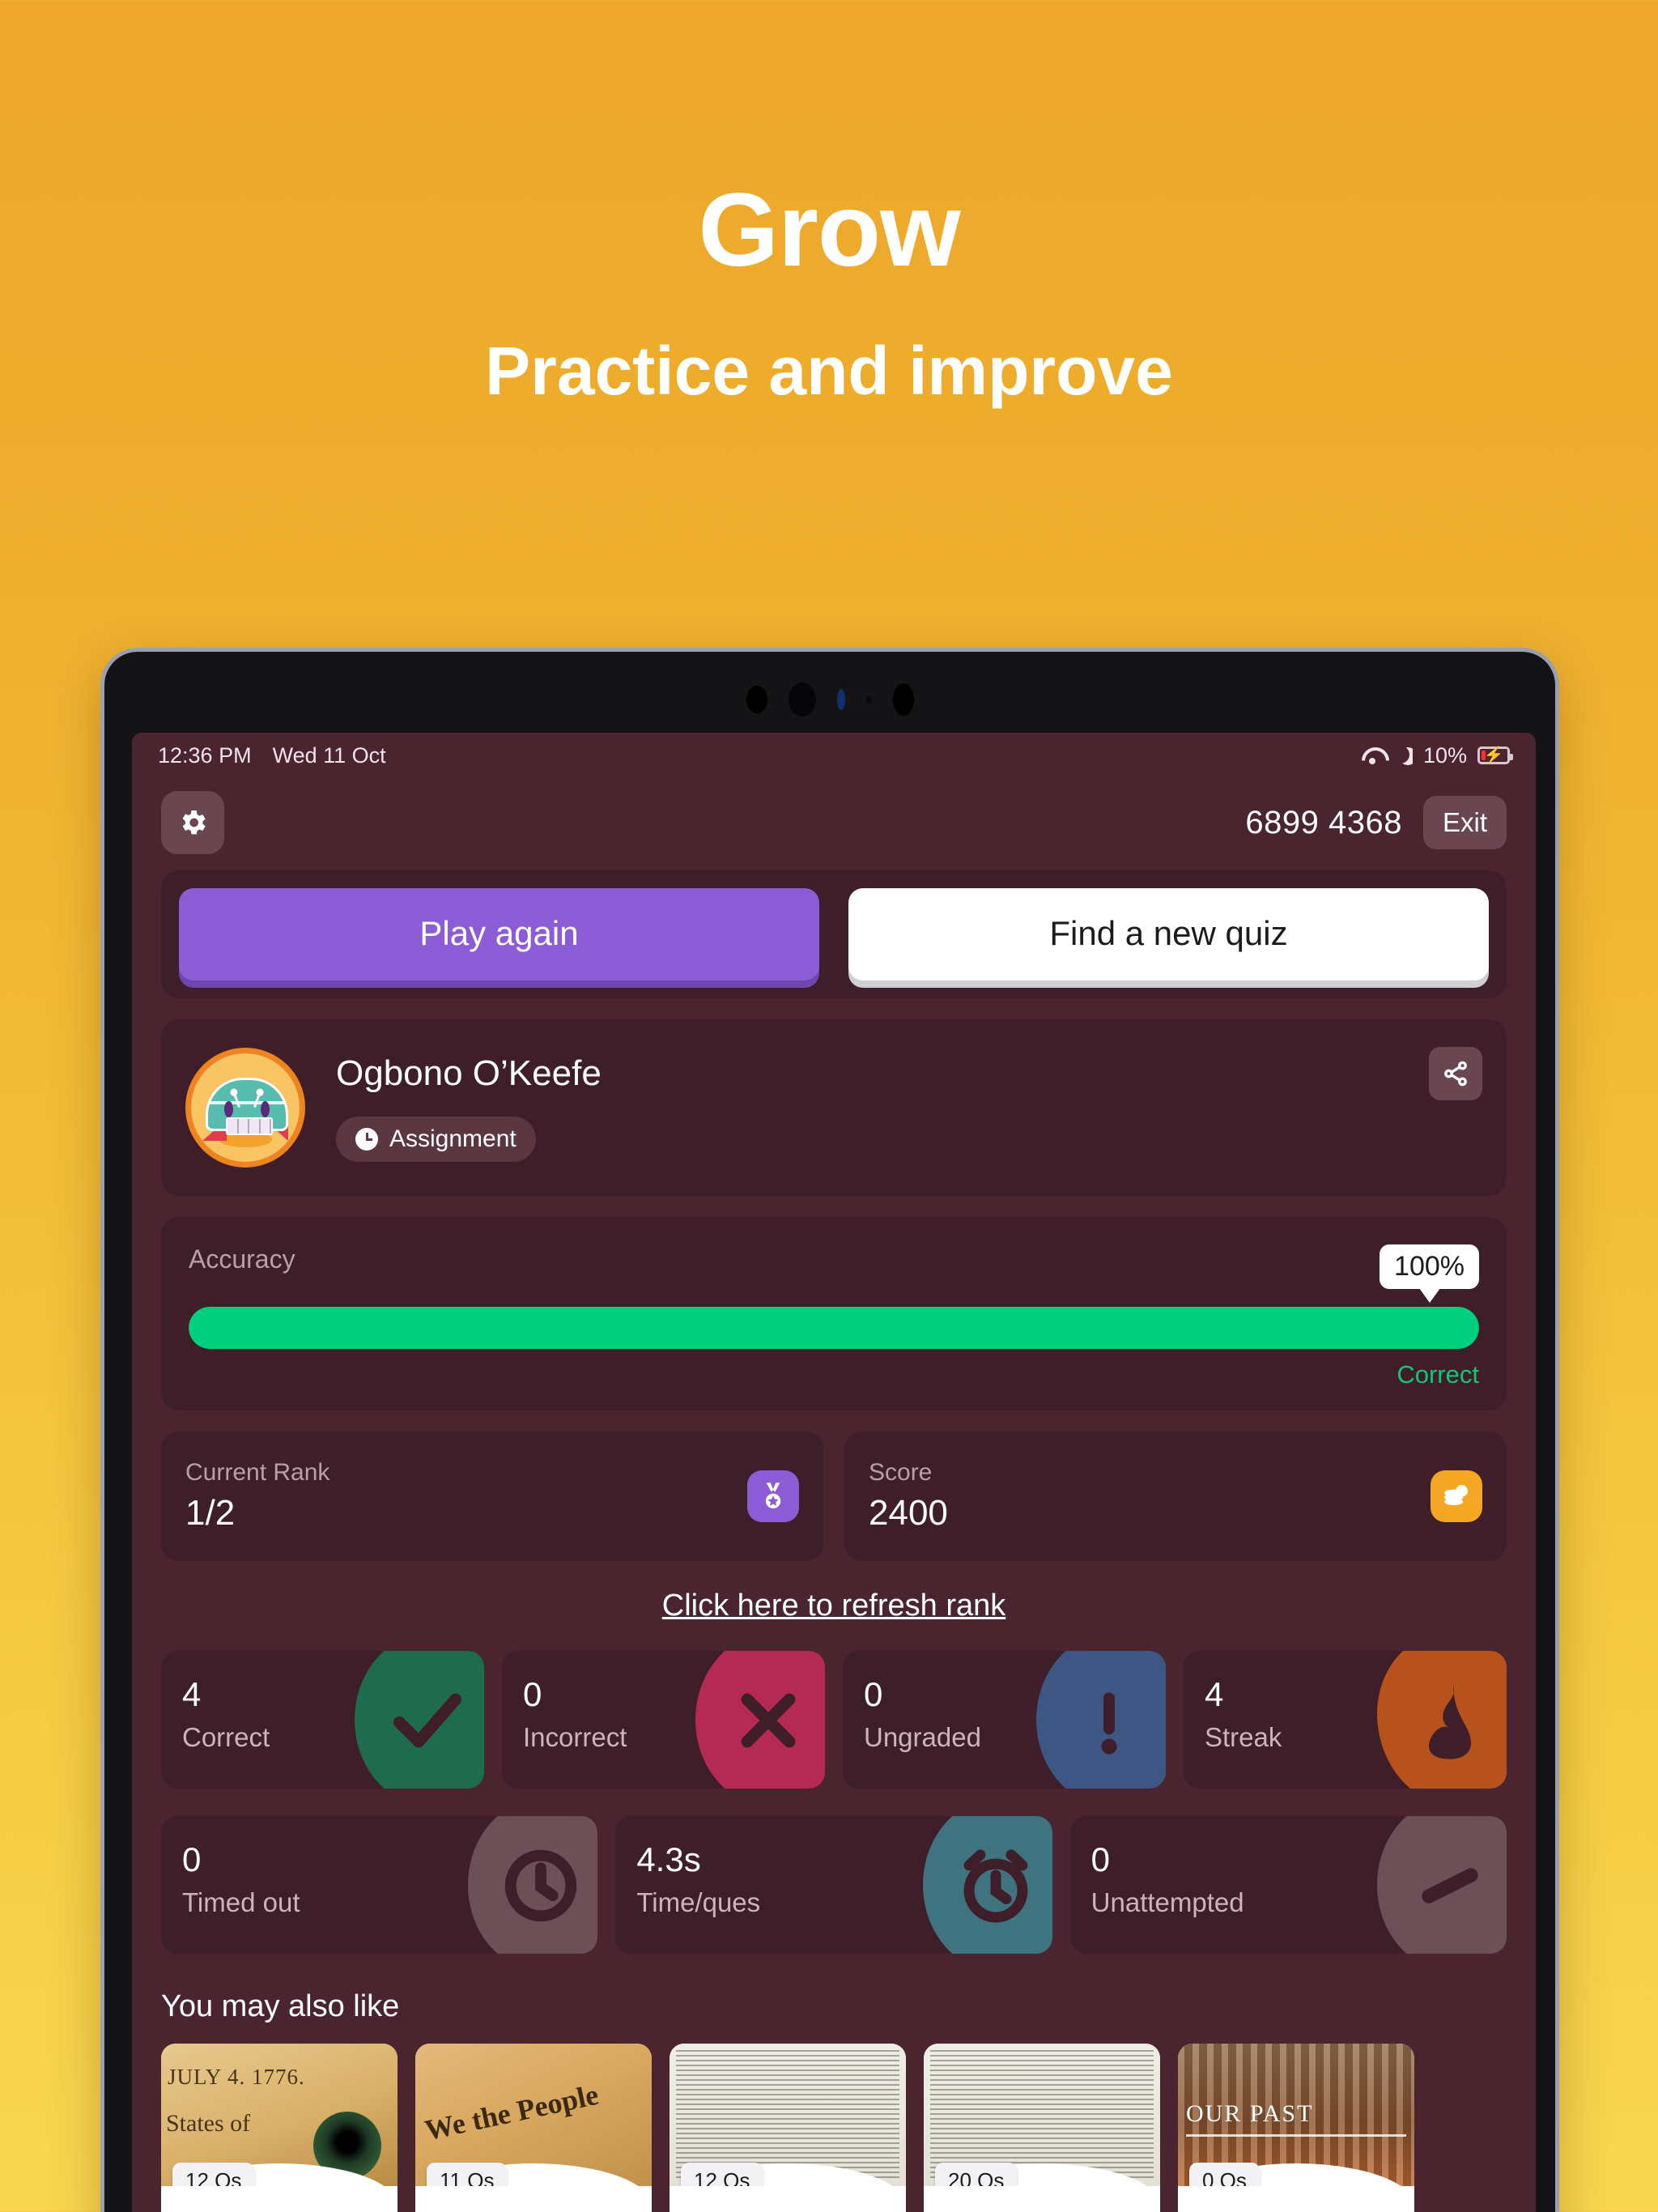 The image size is (1658, 2212). Describe the element at coordinates (901, 1473) in the screenshot. I see `score-label: Score` at that location.